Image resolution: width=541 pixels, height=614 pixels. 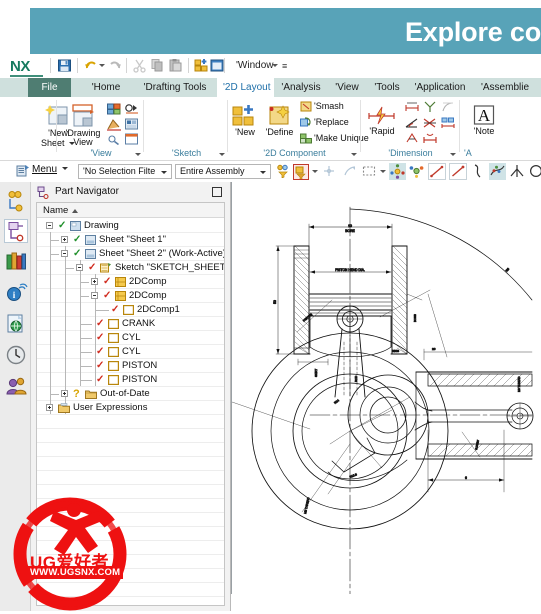 What do you see at coordinates (138, 154) in the screenshot?
I see `ribbon-group-view-expand` at bounding box center [138, 154].